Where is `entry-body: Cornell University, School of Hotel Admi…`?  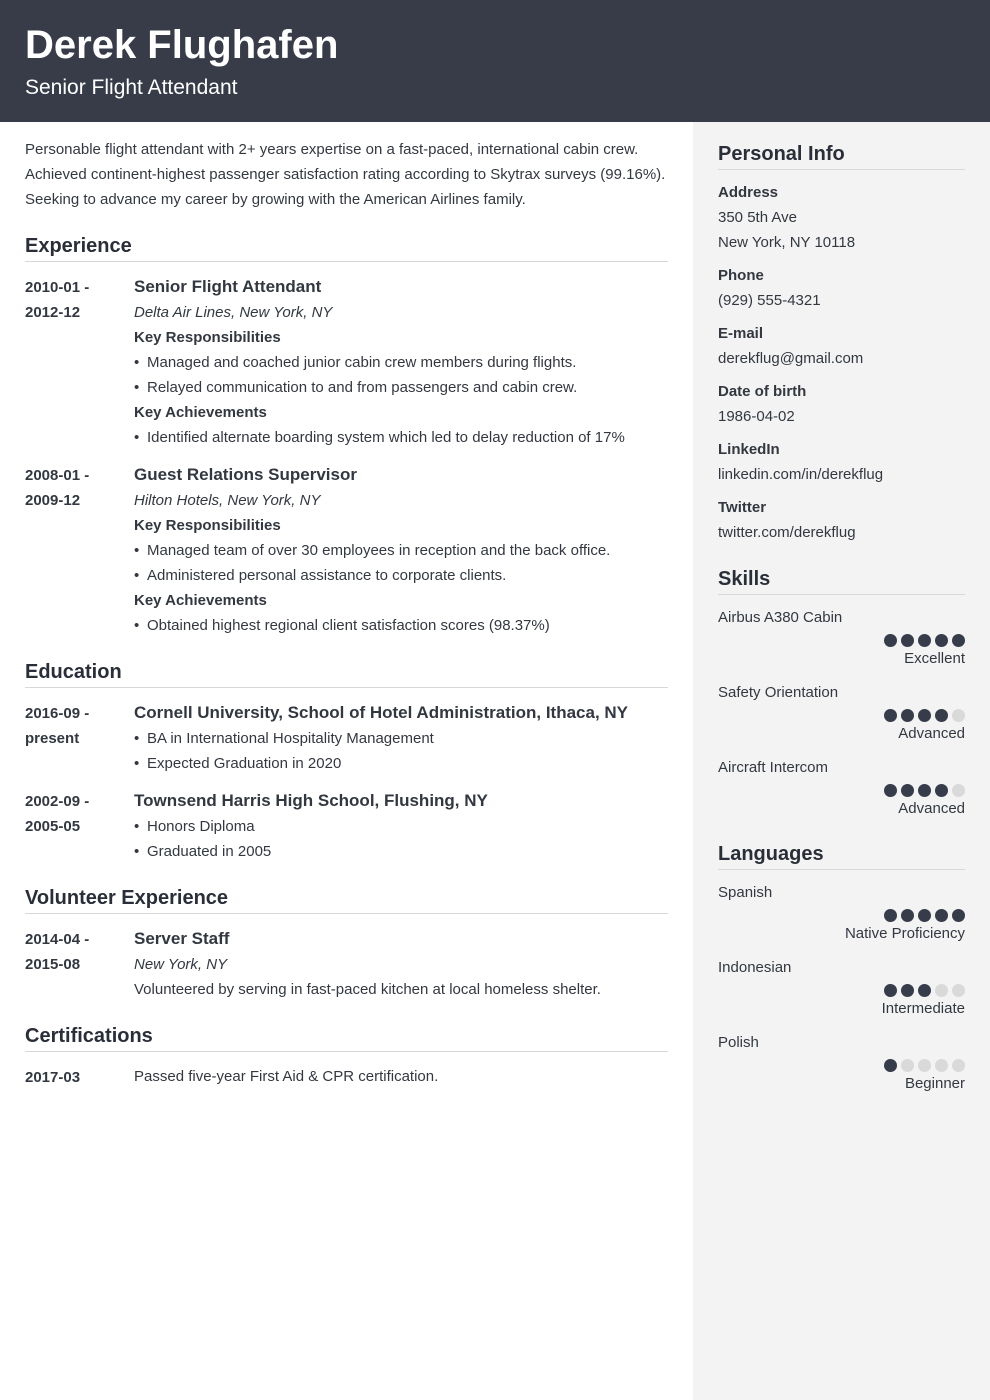 entry-body: Cornell University, School of Hotel Admi… is located at coordinates (401, 738).